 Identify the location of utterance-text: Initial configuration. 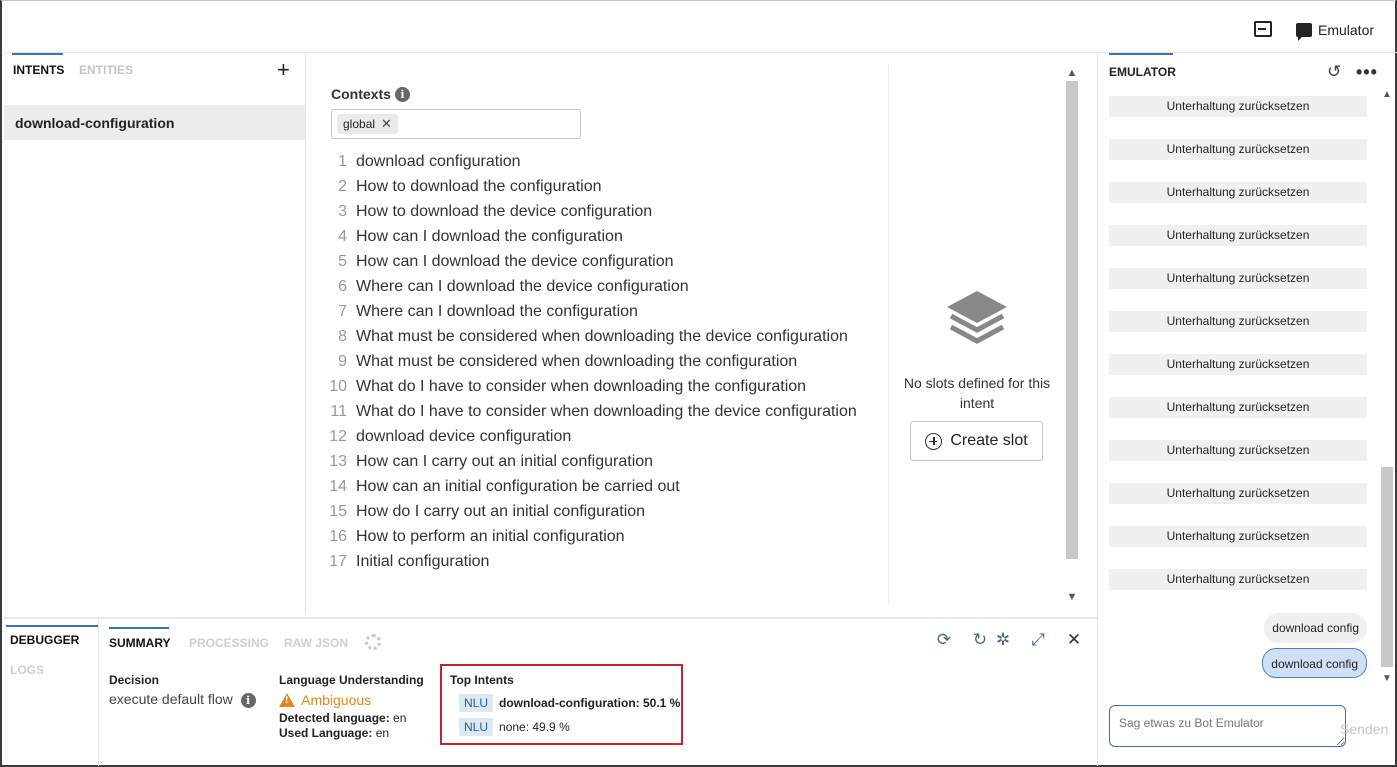
(422, 562).